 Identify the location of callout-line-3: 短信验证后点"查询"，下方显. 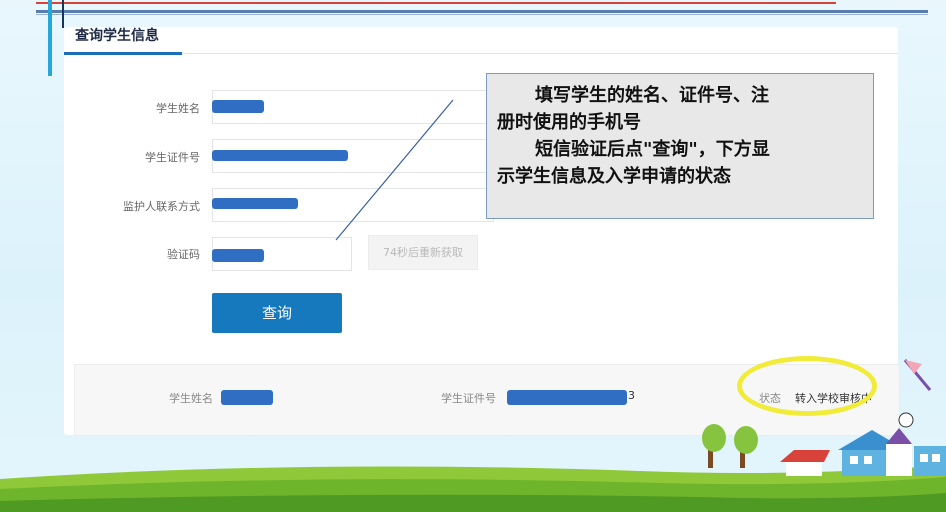
(652, 149).